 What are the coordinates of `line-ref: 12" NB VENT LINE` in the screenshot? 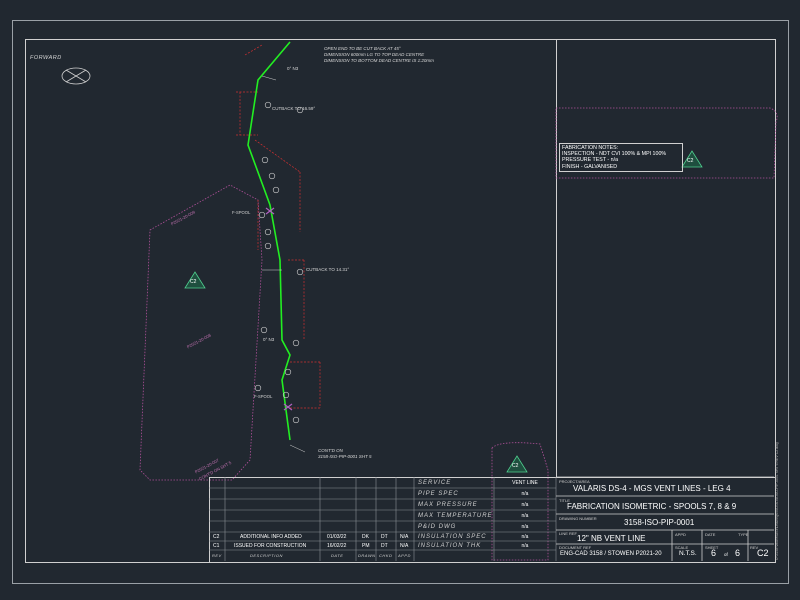 It's located at (611, 538).